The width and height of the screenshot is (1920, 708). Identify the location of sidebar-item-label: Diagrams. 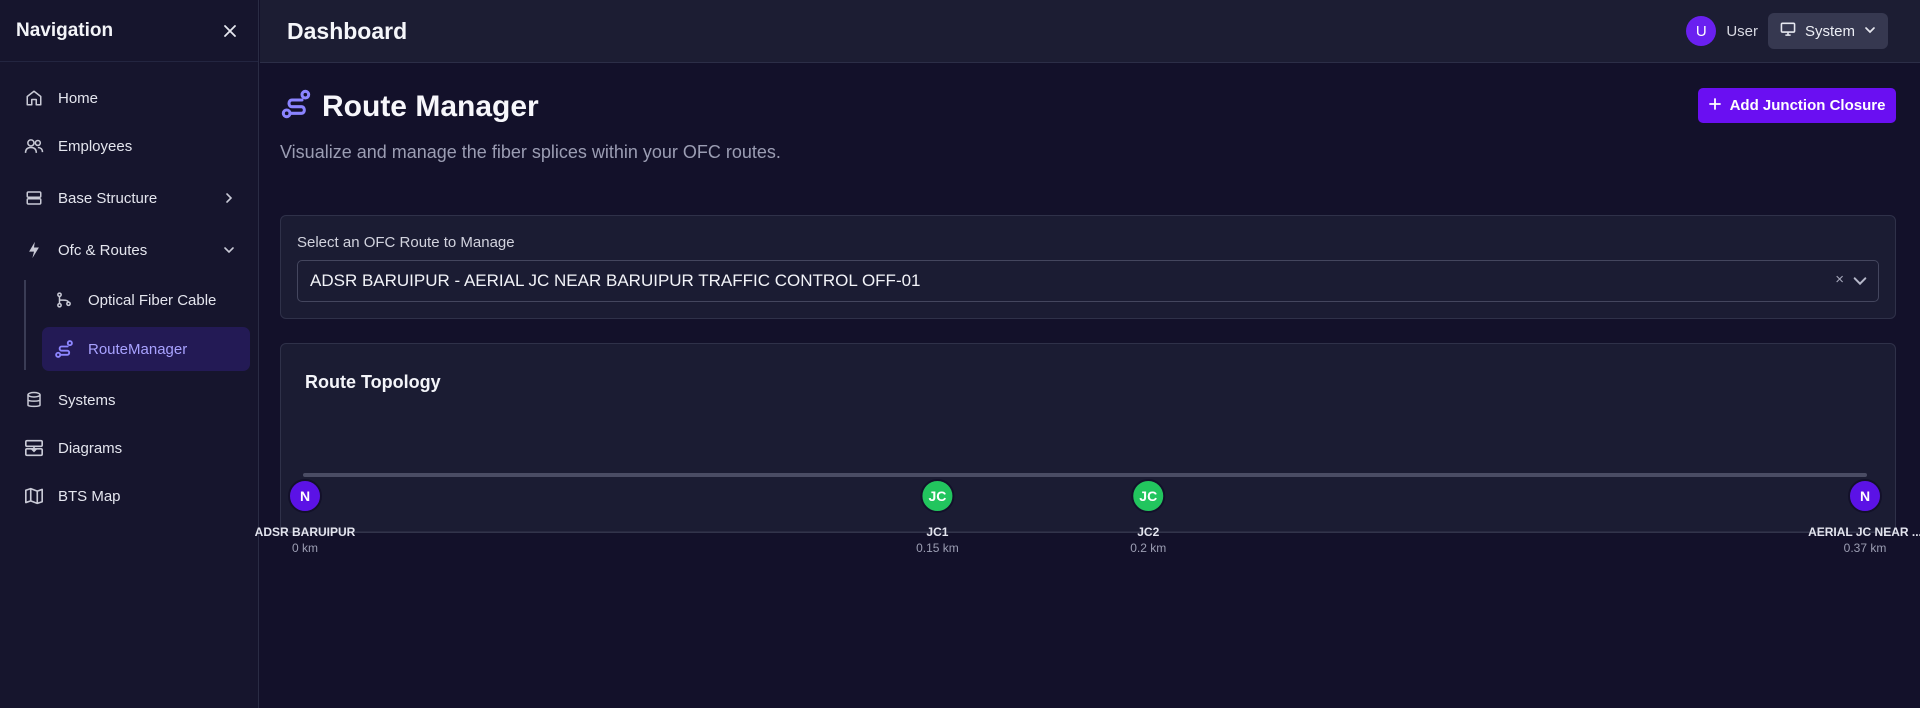
(90, 448).